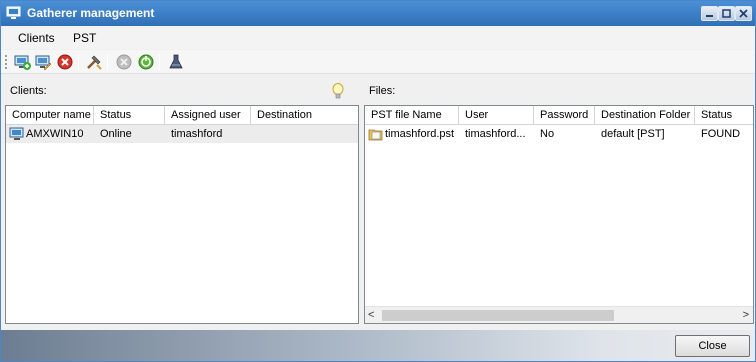  Describe the element at coordinates (55, 134) in the screenshot. I see `computer-name-text: AMXWIN10` at that location.